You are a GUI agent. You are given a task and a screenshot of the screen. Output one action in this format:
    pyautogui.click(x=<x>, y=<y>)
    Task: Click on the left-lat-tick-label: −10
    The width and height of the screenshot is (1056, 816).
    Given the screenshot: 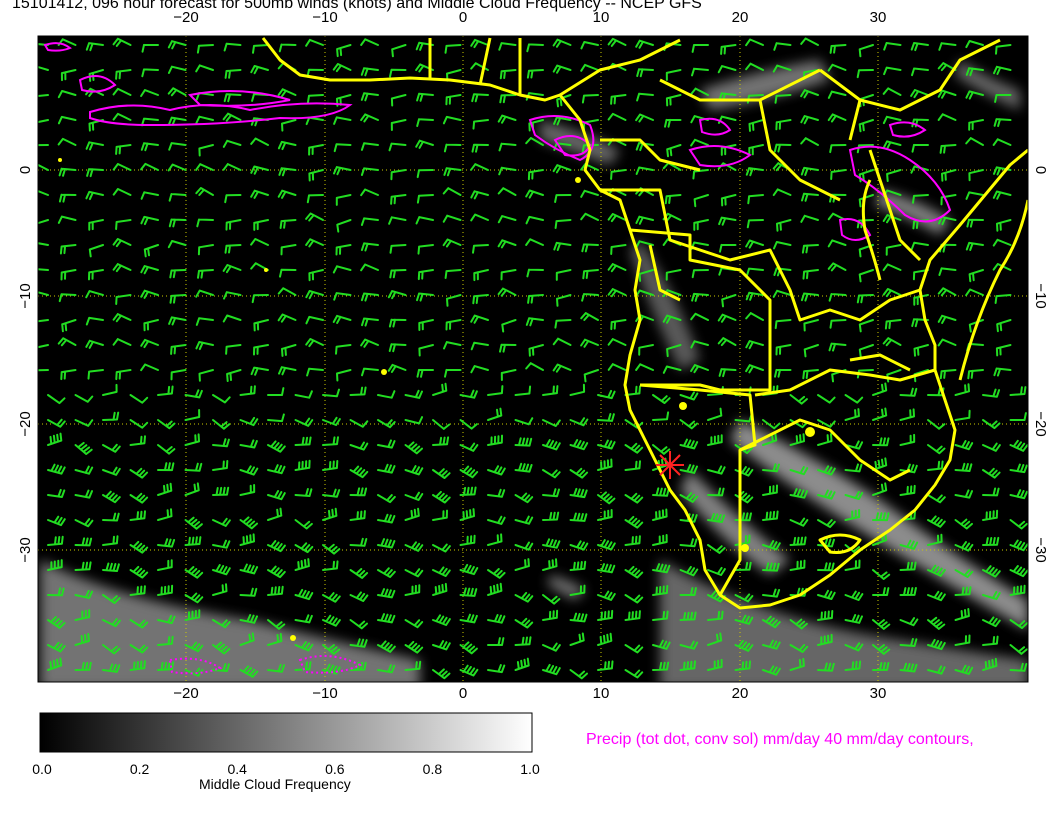 What is the action you would take?
    pyautogui.click(x=25, y=295)
    